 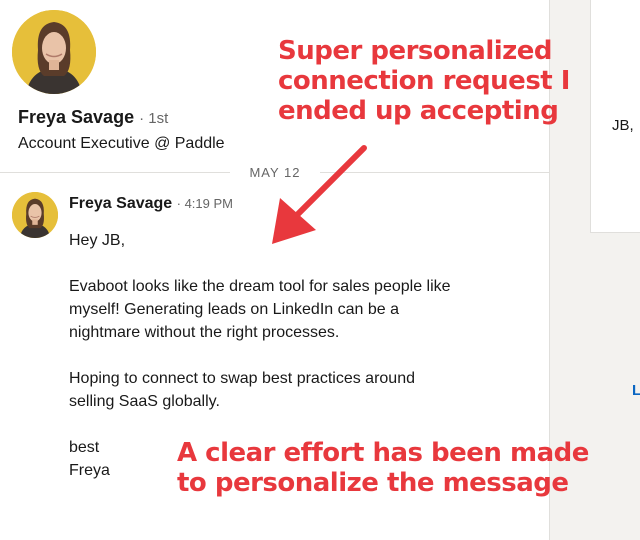 I want to click on side-panel-link: L, so click(x=636, y=390).